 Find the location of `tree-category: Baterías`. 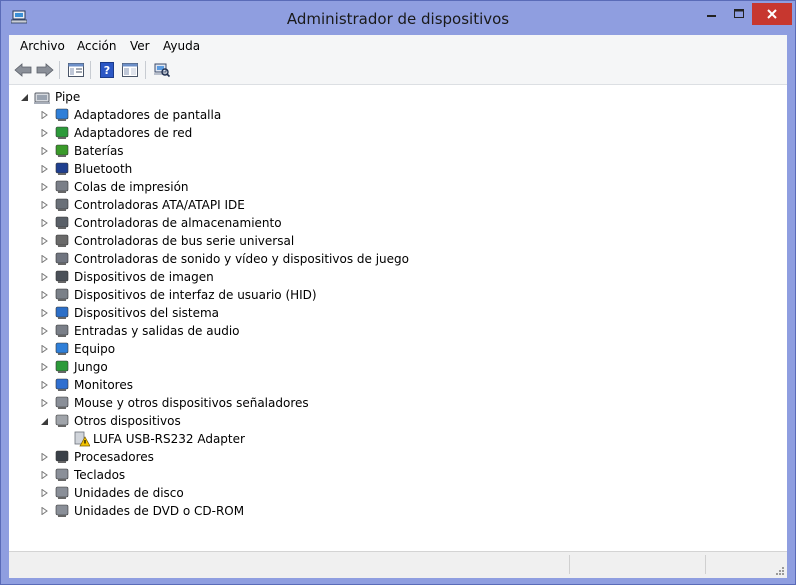

tree-category: Baterías is located at coordinates (209, 151).